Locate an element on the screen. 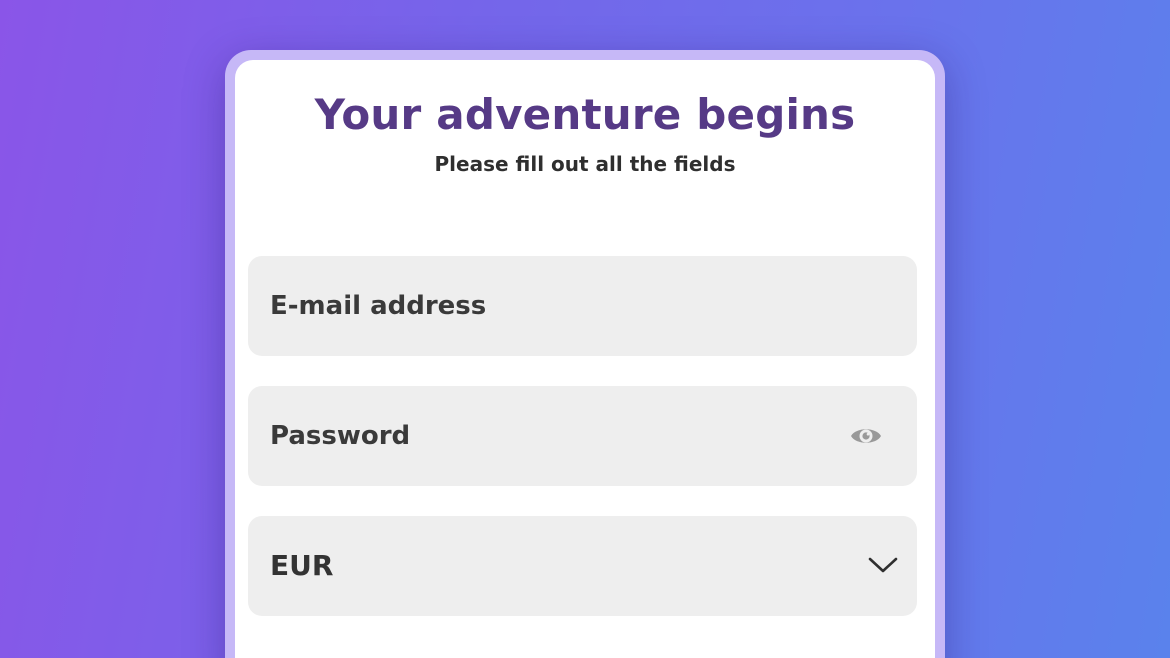 The width and height of the screenshot is (1170, 658). password-field-container is located at coordinates (582, 436).